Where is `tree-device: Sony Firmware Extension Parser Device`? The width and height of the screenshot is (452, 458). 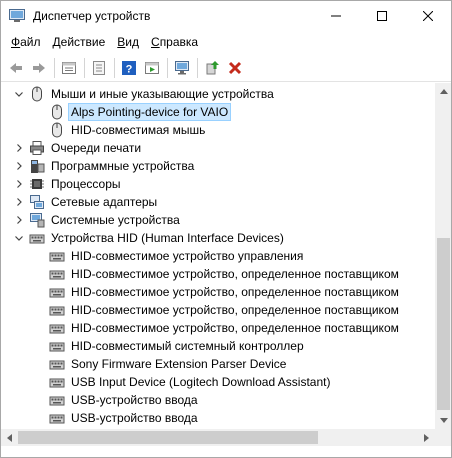
tree-device: Sony Firmware Extension Parser Device is located at coordinates (168, 364).